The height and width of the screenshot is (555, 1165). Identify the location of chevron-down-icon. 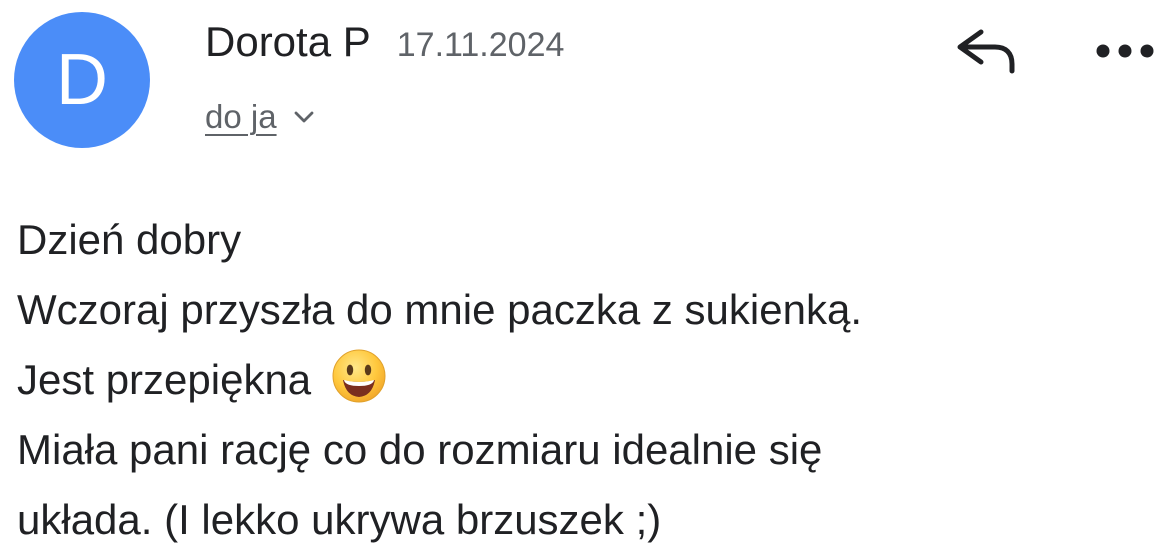
(304, 117).